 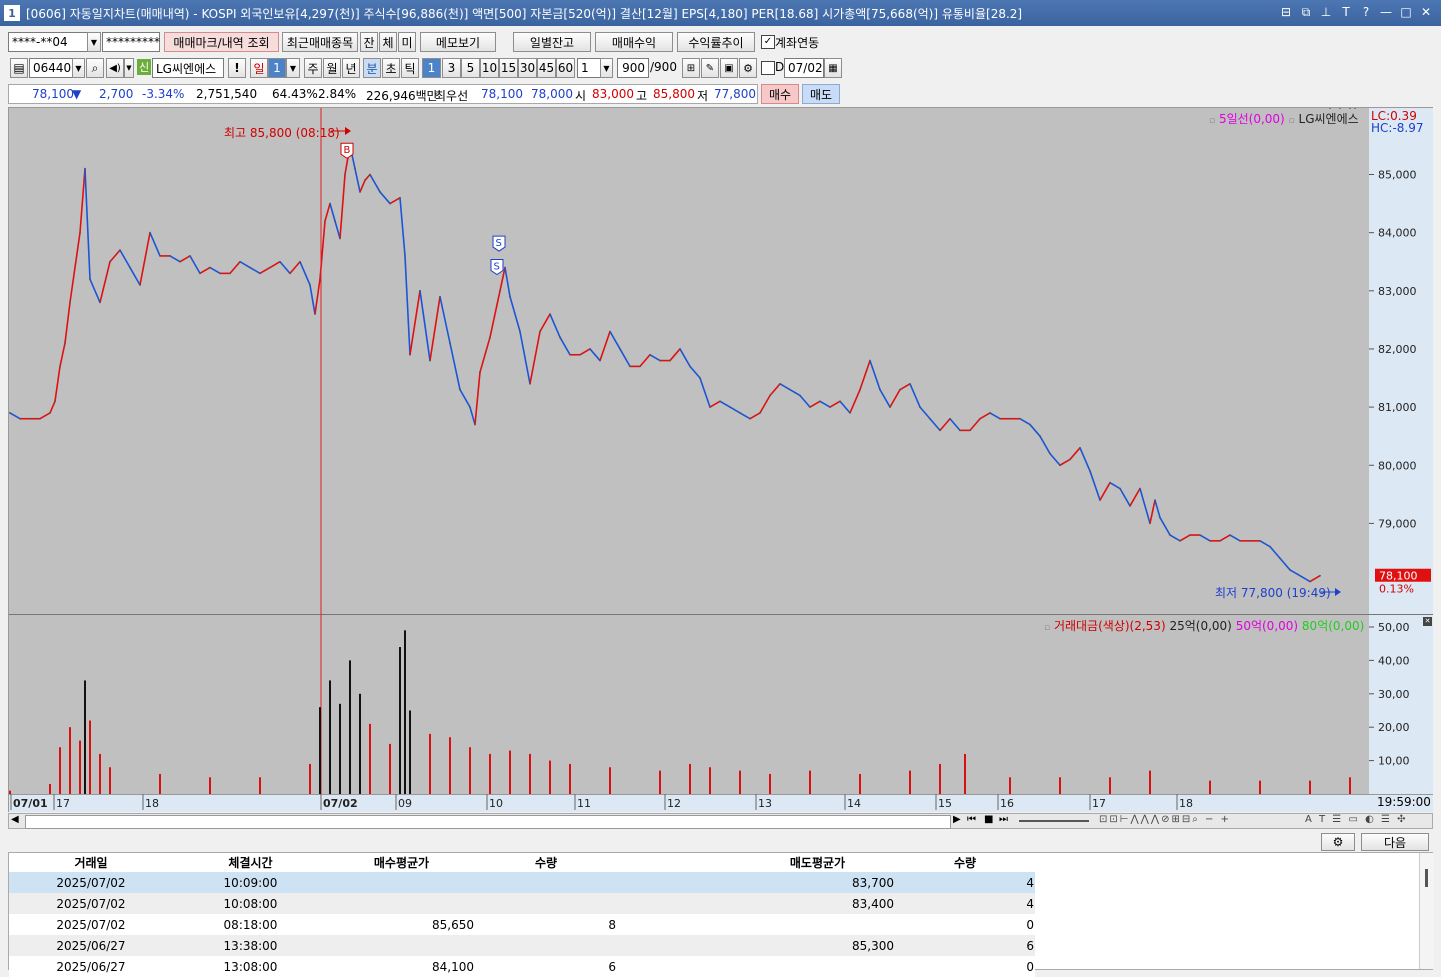 What do you see at coordinates (313, 68) in the screenshot?
I see `period-week-tab: 주` at bounding box center [313, 68].